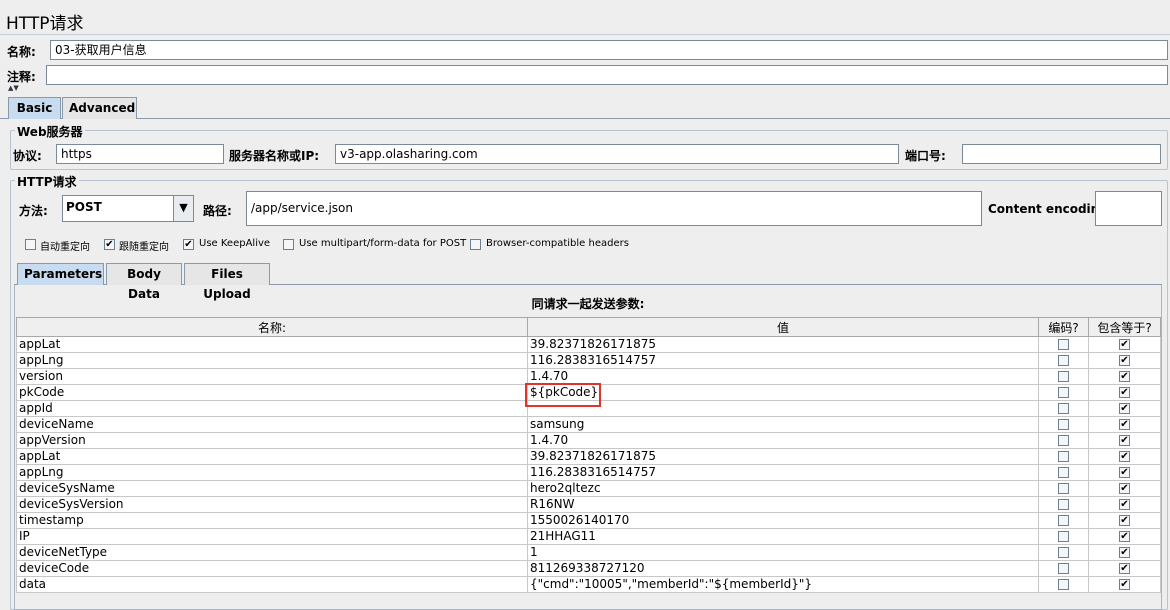 The width and height of the screenshot is (1170, 610). Describe the element at coordinates (1124, 327) in the screenshot. I see `column-header-include-equals: 包含等于?` at that location.